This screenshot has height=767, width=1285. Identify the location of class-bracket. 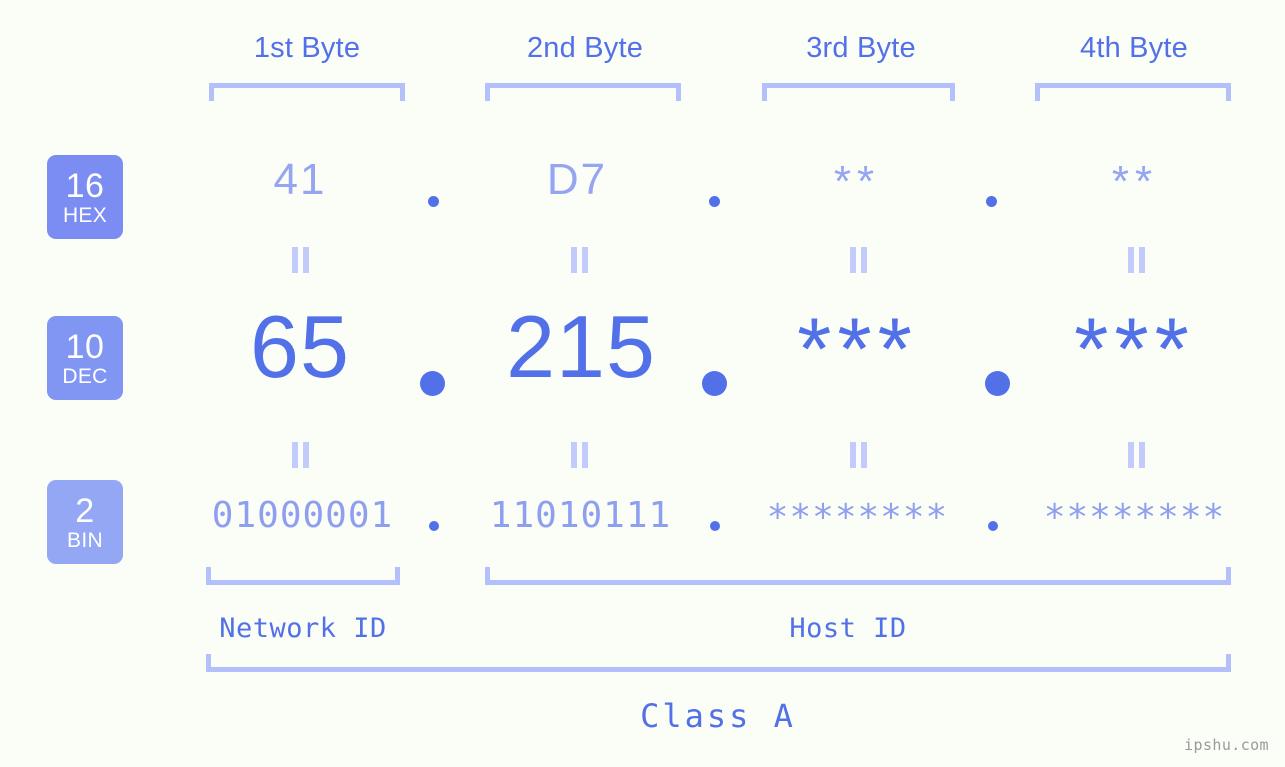
(718, 663).